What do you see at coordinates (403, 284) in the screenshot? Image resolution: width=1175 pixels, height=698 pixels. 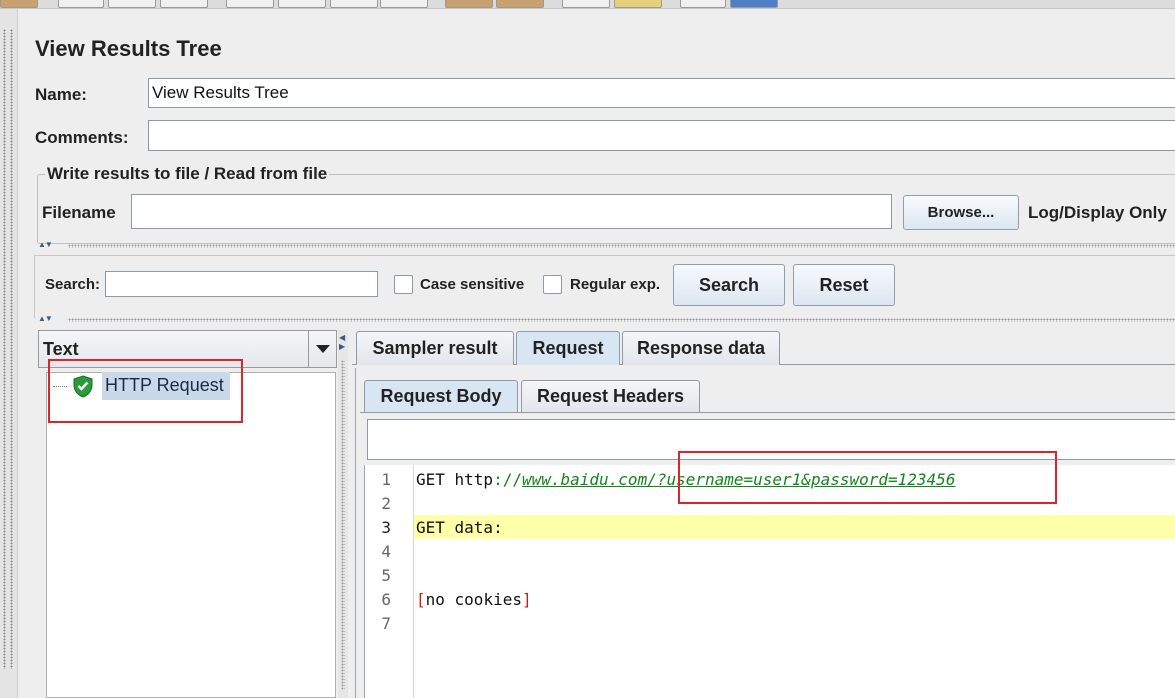 I see `case-sensitive-checkbox` at bounding box center [403, 284].